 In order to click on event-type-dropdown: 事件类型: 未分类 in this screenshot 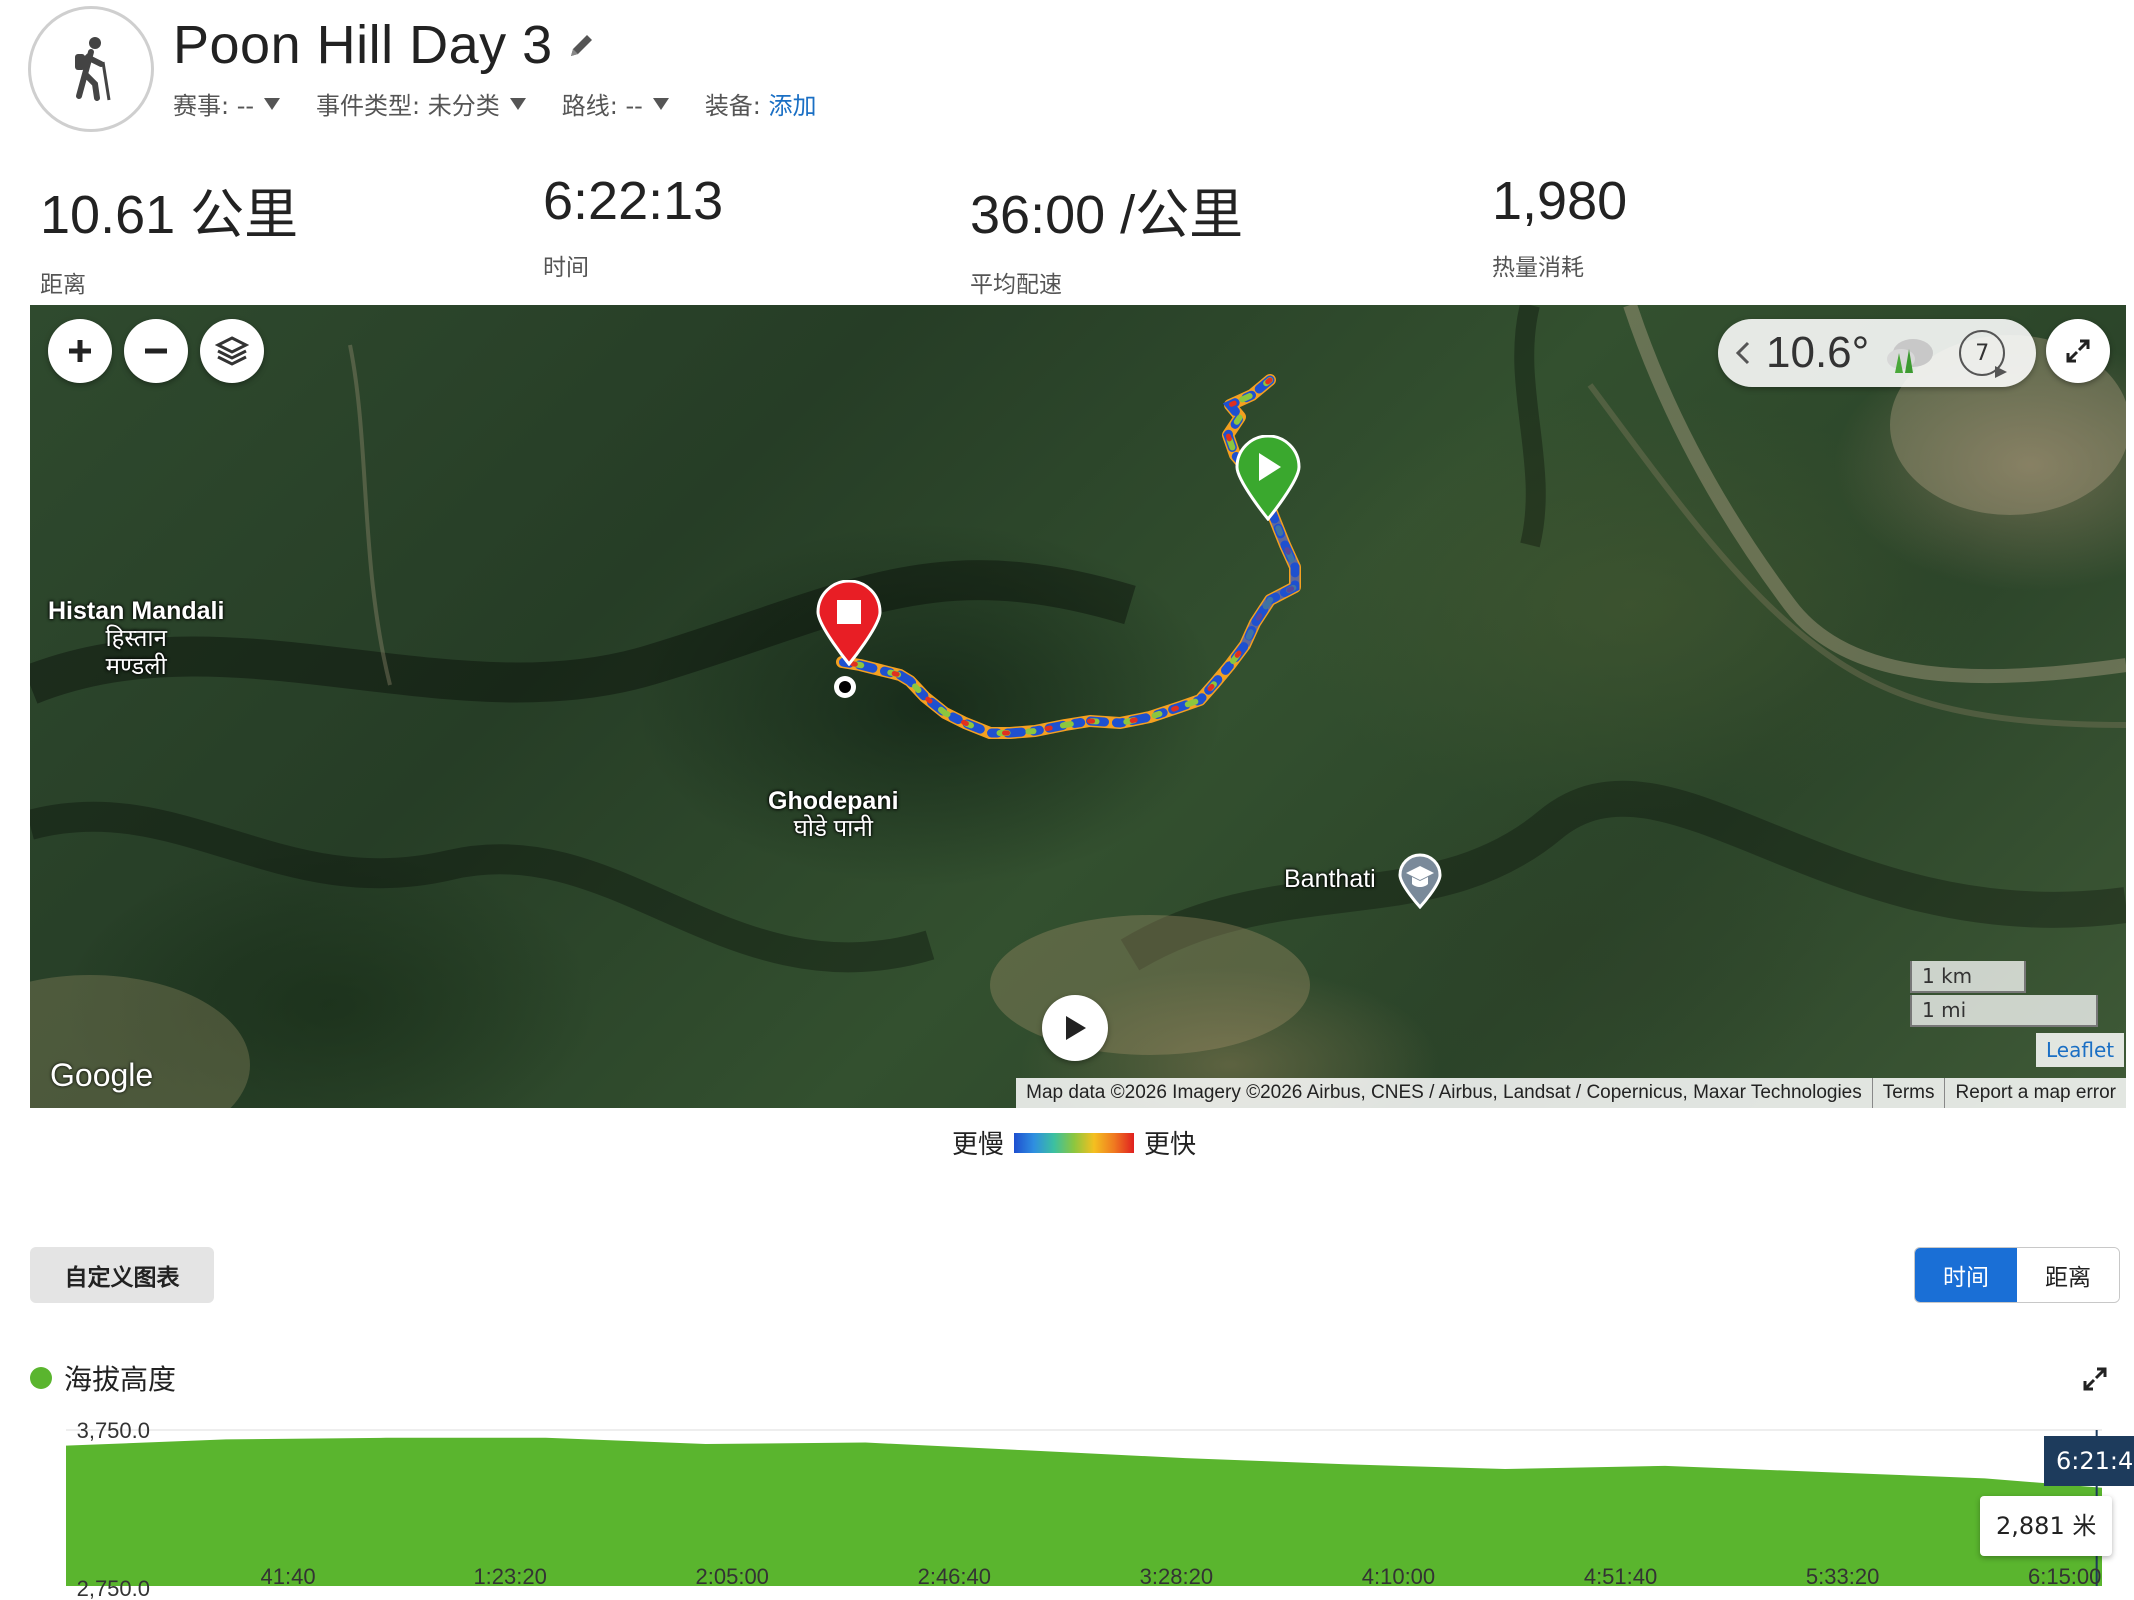, I will do `click(421, 103)`.